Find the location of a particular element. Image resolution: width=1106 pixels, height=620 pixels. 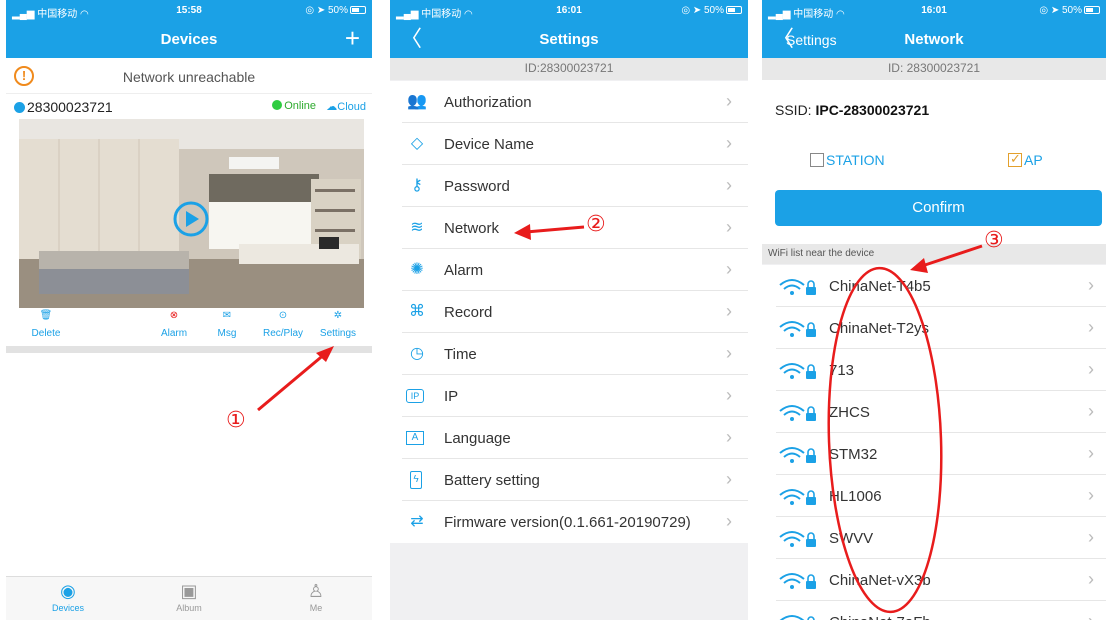

add-device-button: + is located at coordinates (352, 38).